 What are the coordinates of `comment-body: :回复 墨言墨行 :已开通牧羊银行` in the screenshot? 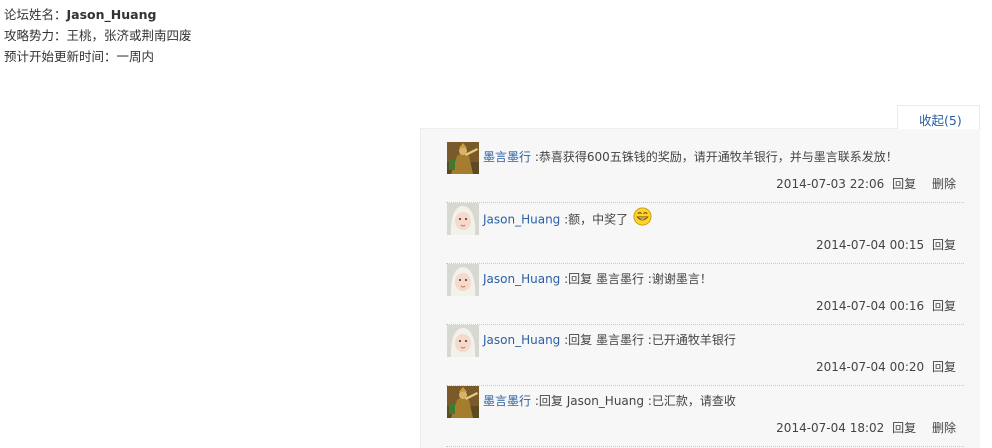 It's located at (650, 340).